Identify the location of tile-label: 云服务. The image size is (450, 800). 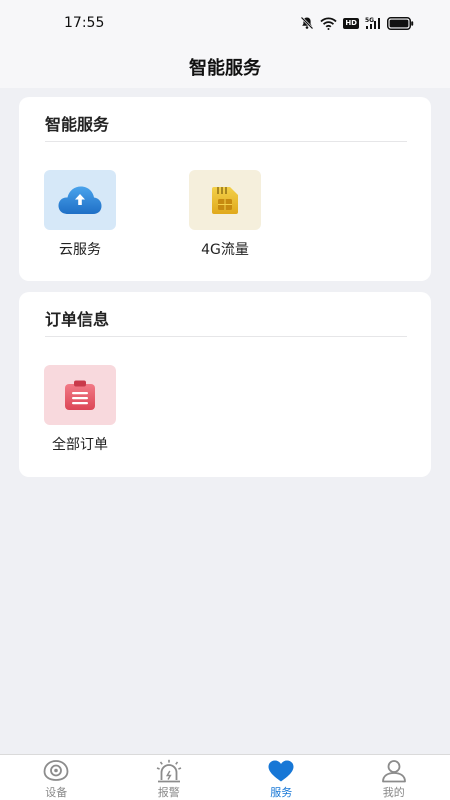
(80, 250).